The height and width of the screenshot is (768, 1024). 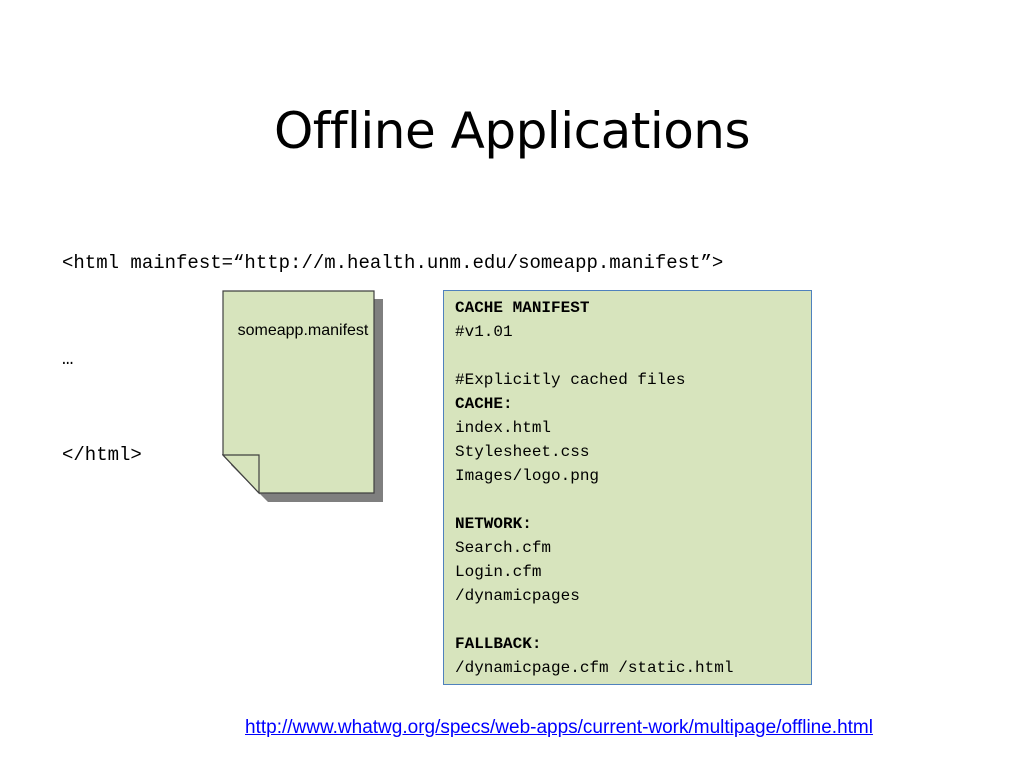 What do you see at coordinates (503, 548) in the screenshot?
I see `manifest-entry: Search.cfm` at bounding box center [503, 548].